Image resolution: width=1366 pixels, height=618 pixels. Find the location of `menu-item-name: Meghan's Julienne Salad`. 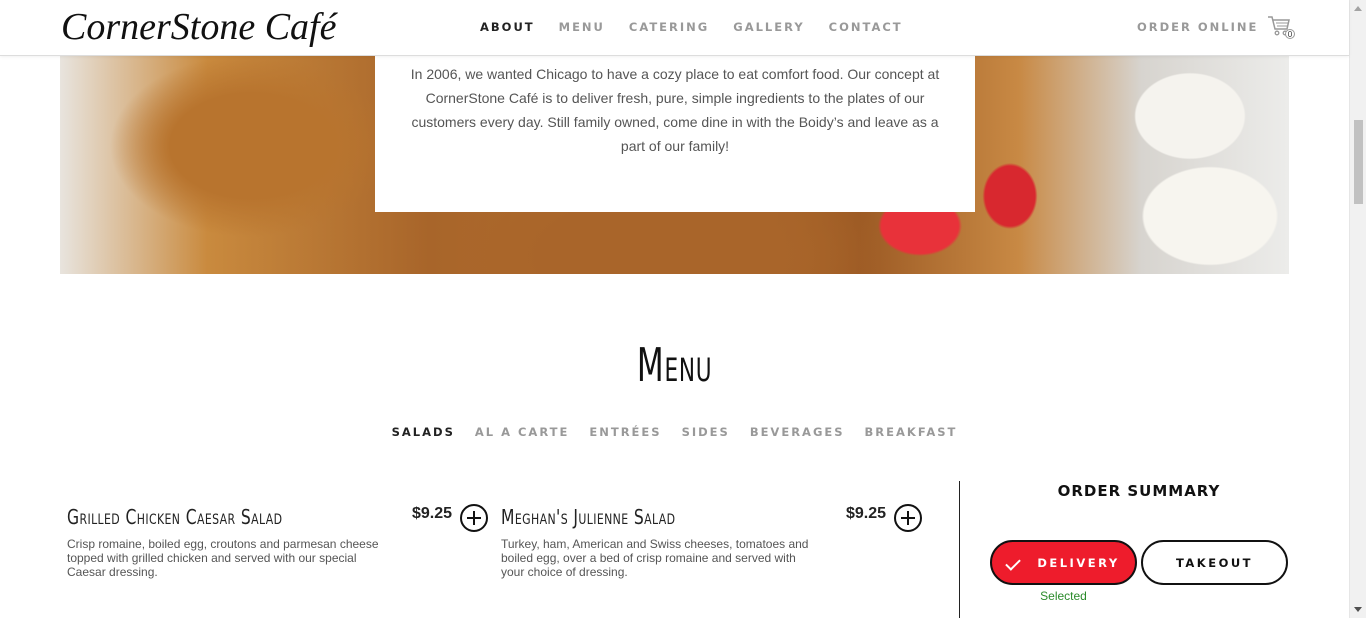

menu-item-name: Meghan's Julienne Salad is located at coordinates (588, 517).